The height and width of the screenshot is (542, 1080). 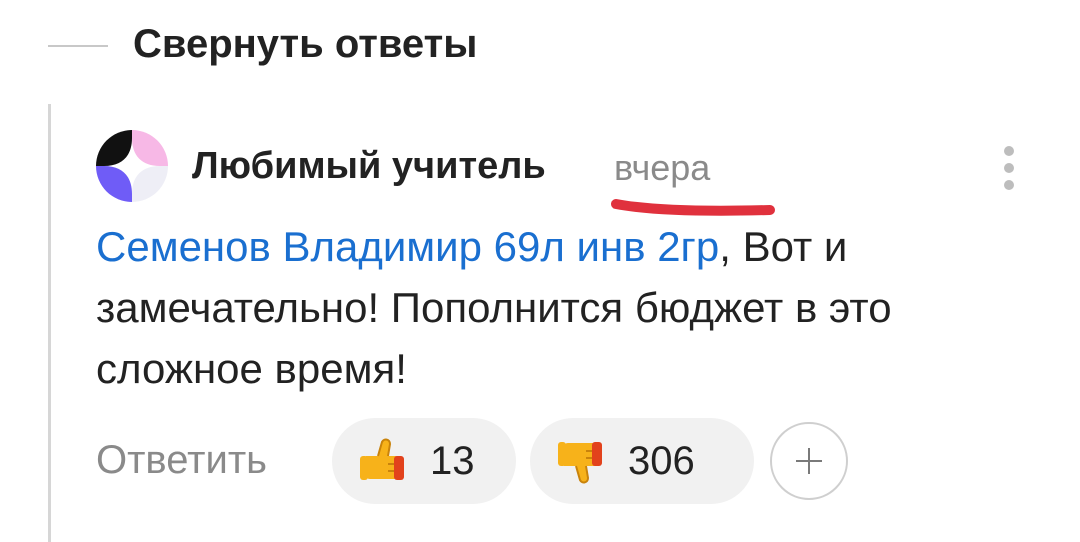 I want to click on more-vertical-icon, so click(x=1009, y=151).